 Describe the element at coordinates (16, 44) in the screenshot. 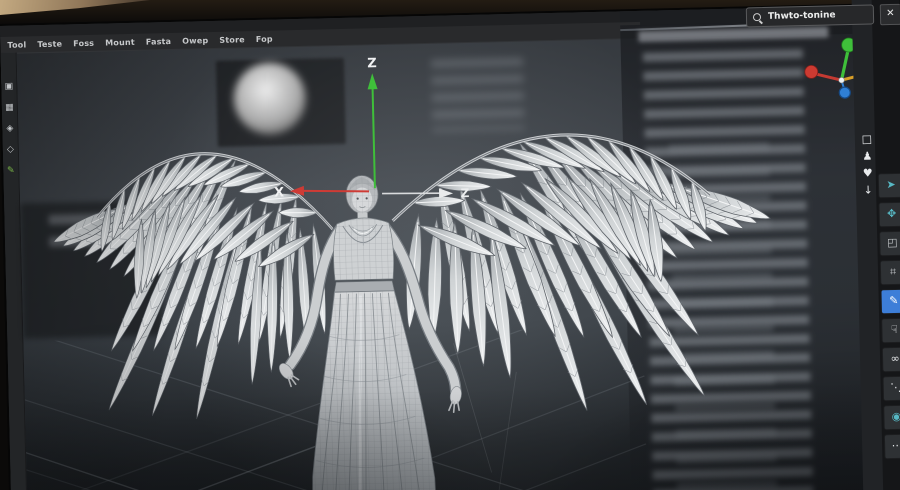

I see `menu-item: Tool` at that location.